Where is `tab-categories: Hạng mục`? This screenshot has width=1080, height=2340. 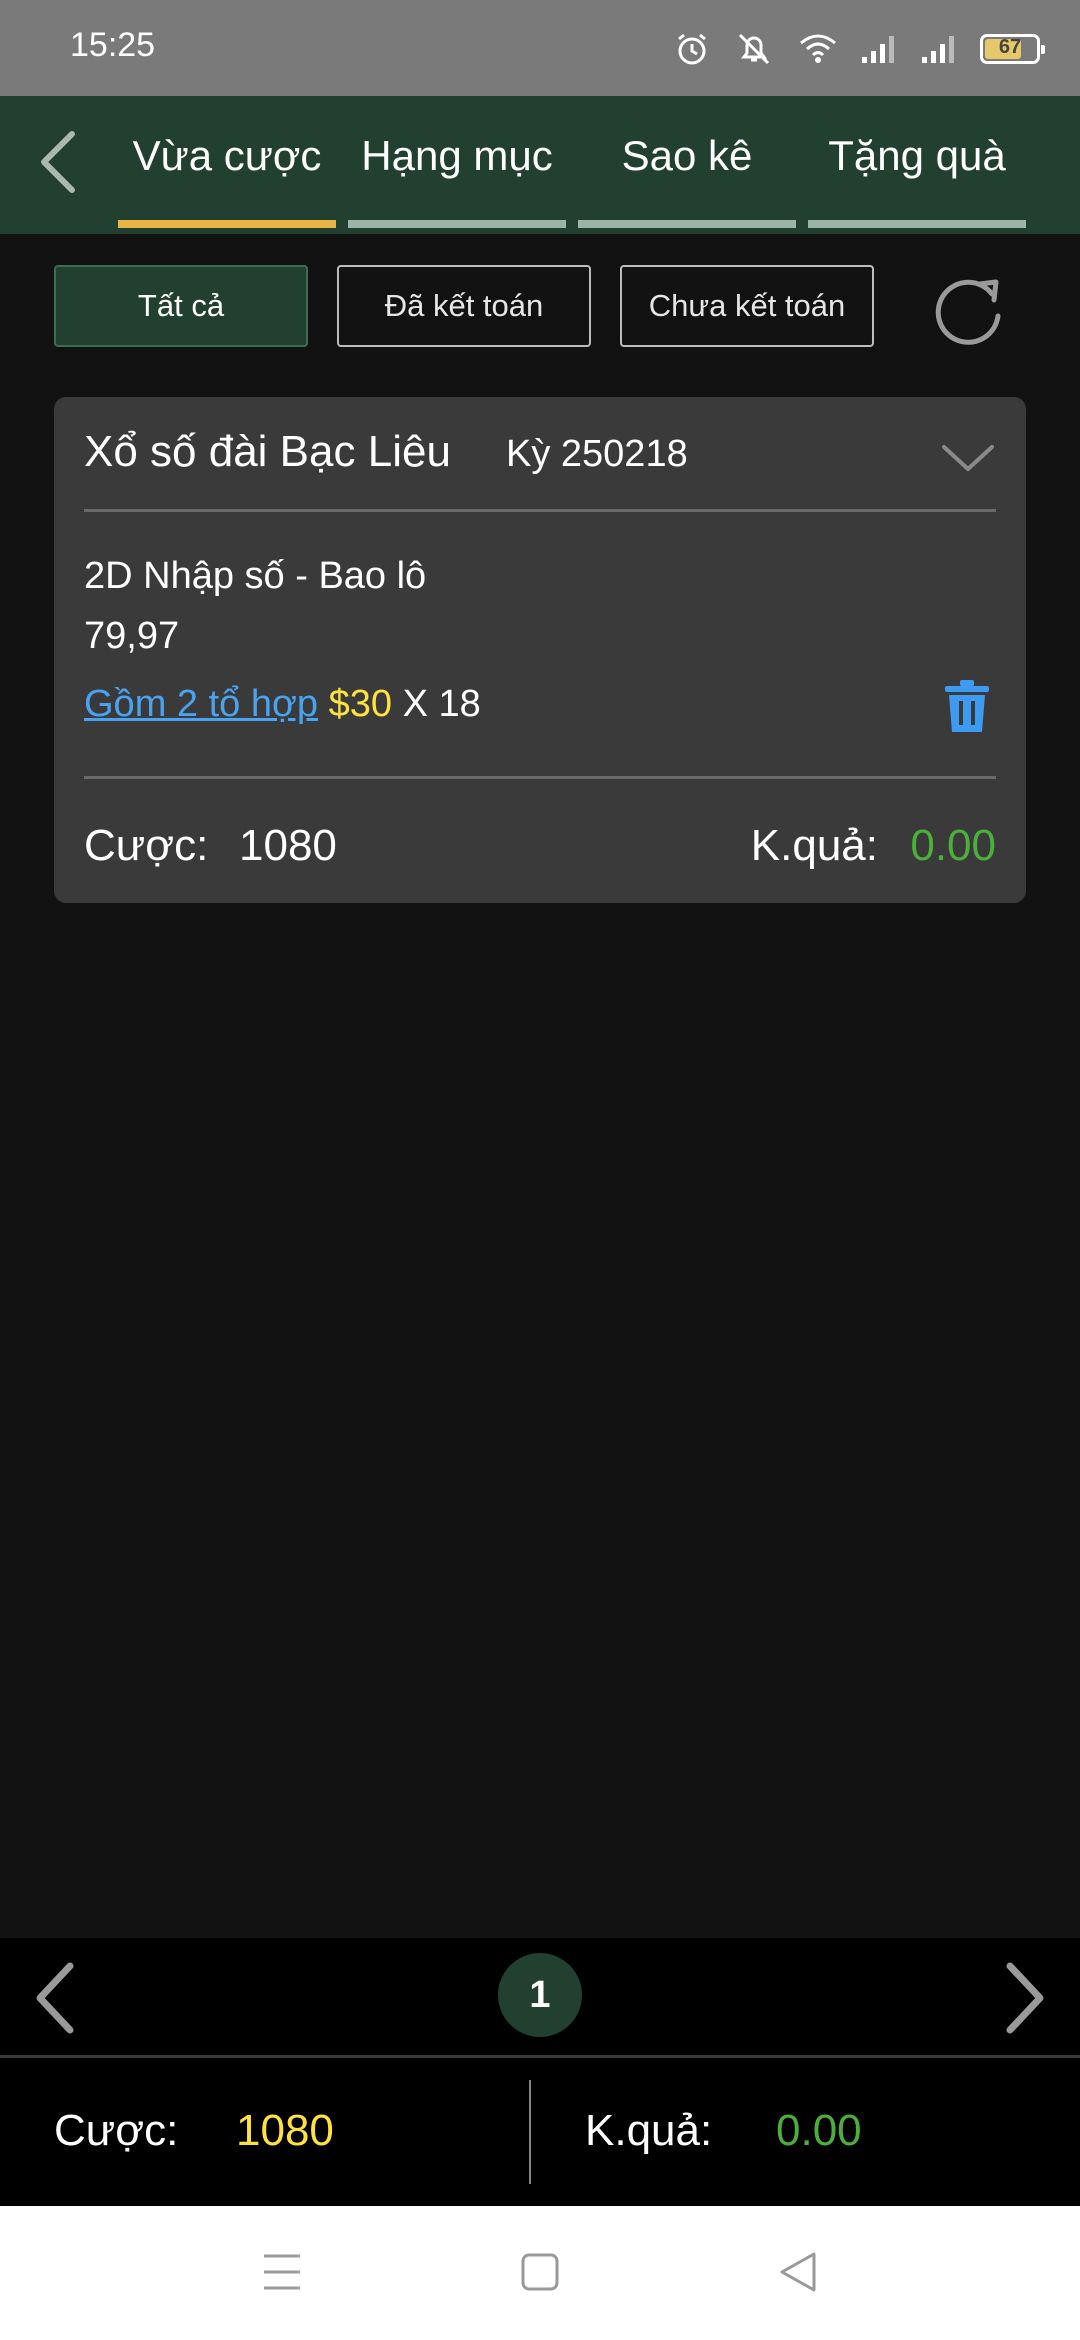 tab-categories: Hạng mục is located at coordinates (457, 165).